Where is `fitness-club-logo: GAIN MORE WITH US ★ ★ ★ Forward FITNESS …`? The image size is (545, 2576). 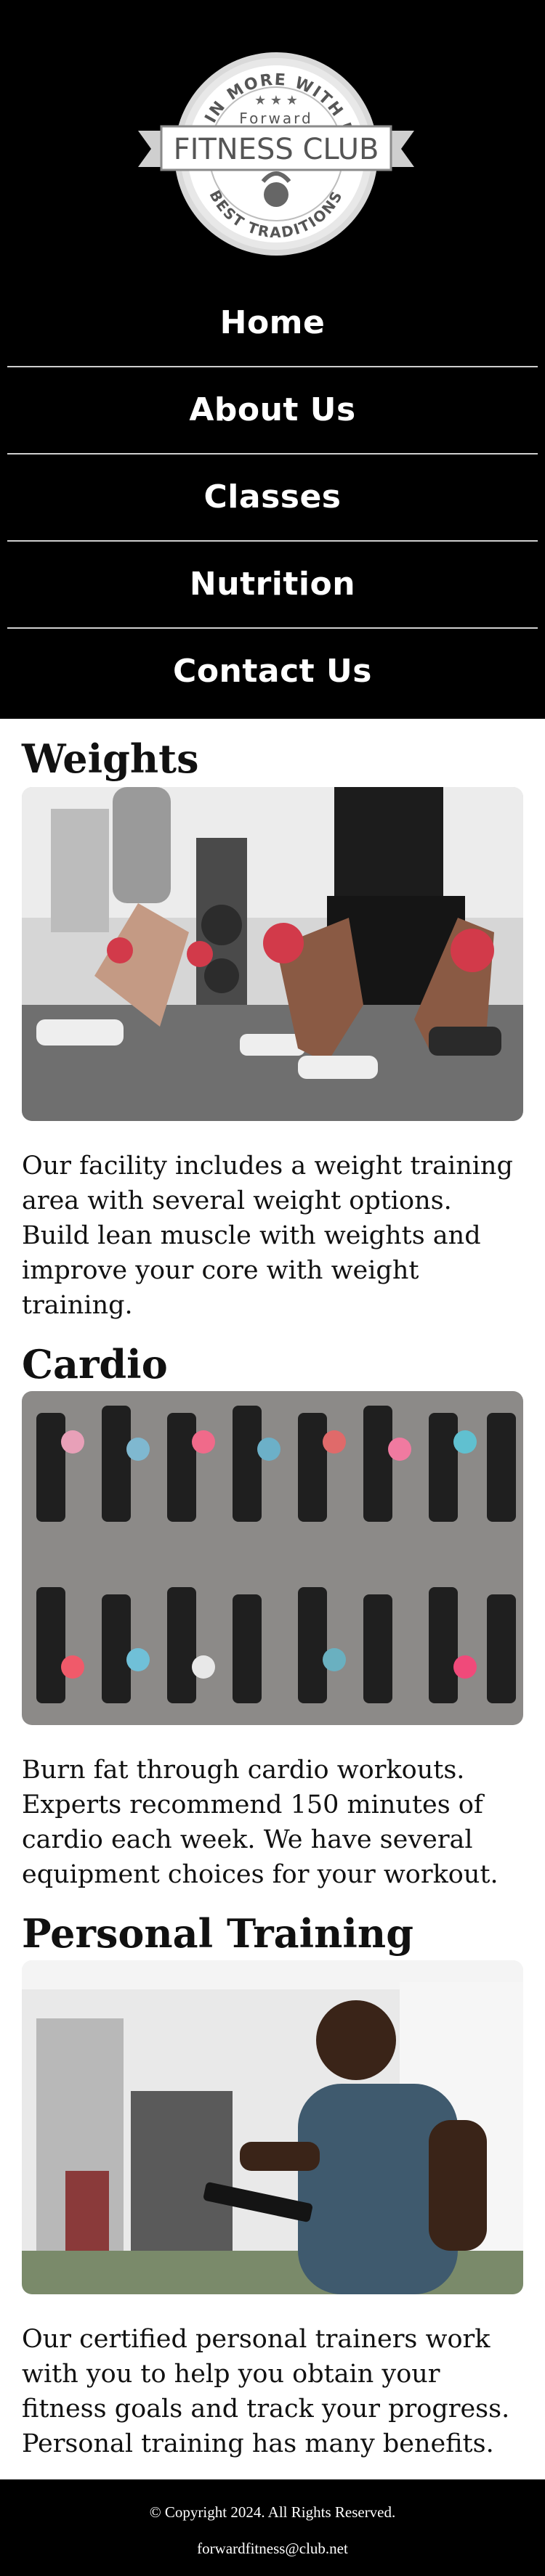
fitness-club-logo: GAIN MORE WITH US ★ ★ ★ Forward FITNESS … is located at coordinates (276, 154).